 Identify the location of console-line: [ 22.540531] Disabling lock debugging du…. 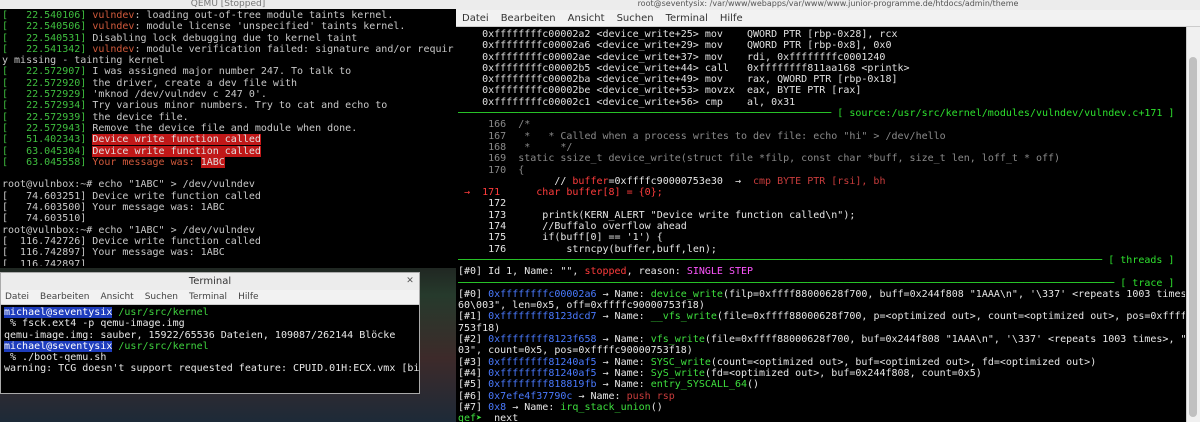
(228, 38).